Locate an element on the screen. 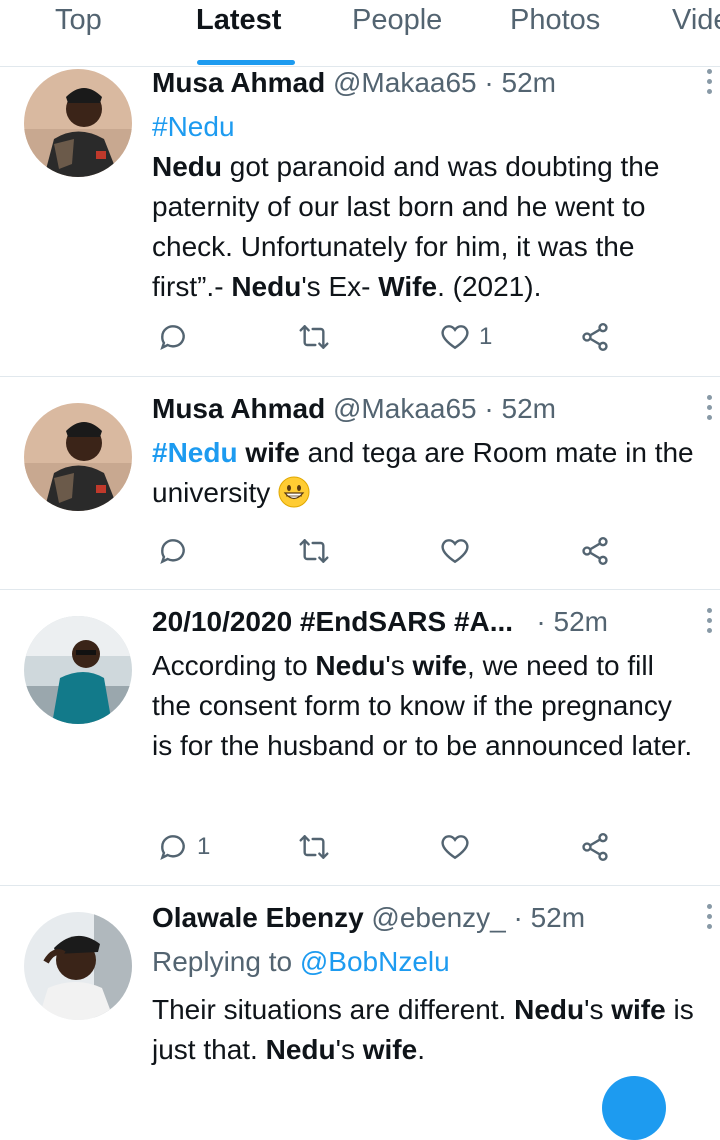 The width and height of the screenshot is (720, 1140). tweet-header: 20/10/2020 #EndSARS #A... · 52m is located at coordinates (432, 626).